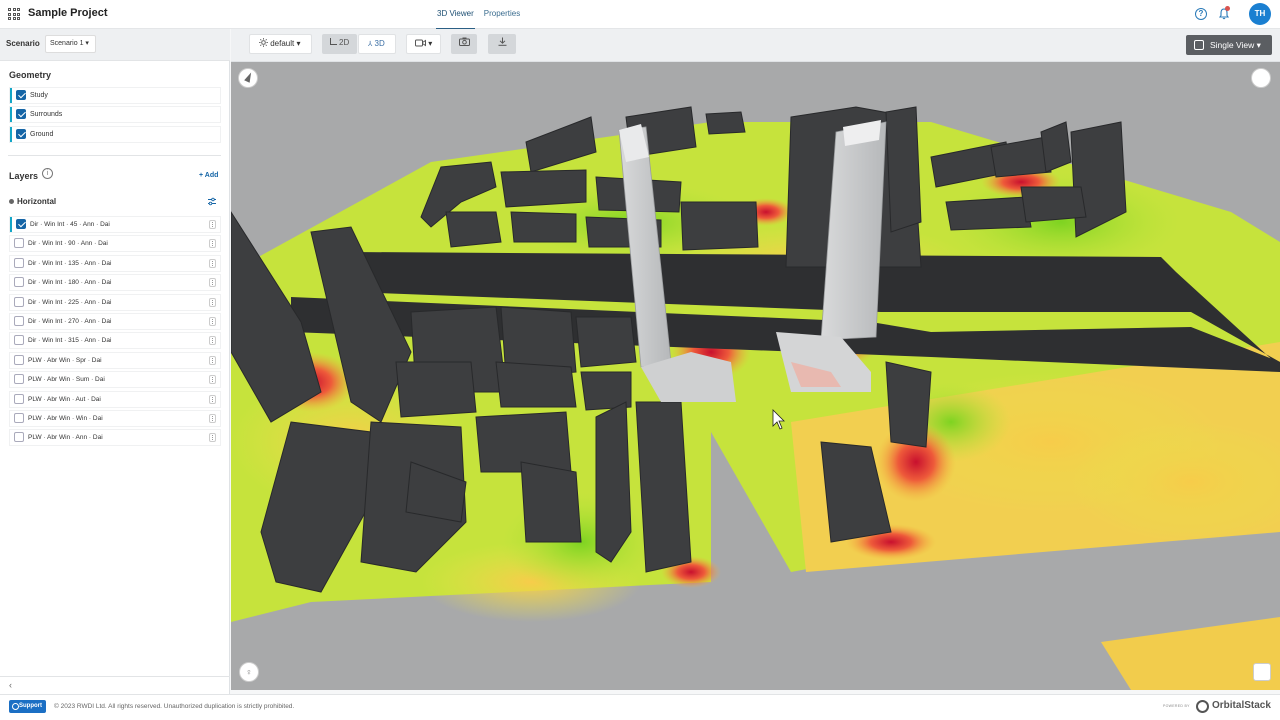  Describe the element at coordinates (1176, 706) in the screenshot. I see `powered-by-label: POWERED BY` at that location.